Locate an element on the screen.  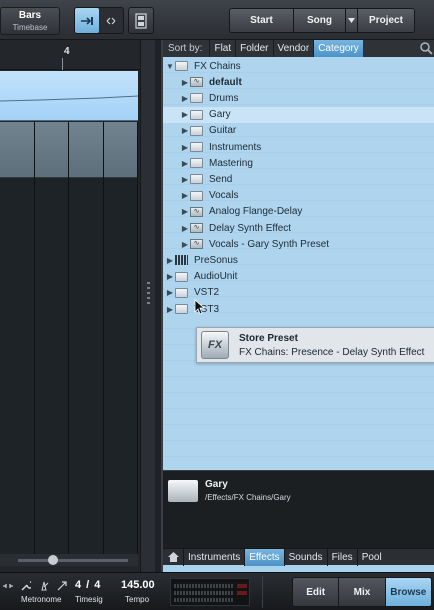
tree-item: ▶ Gary is located at coordinates (298, 114).